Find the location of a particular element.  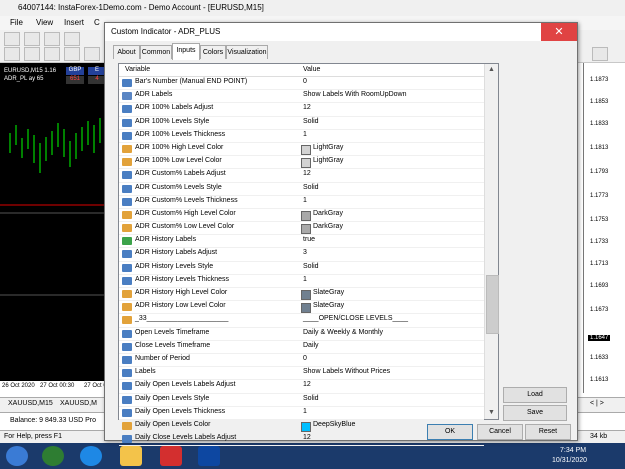

close-icon: ✕ is located at coordinates (559, 32).